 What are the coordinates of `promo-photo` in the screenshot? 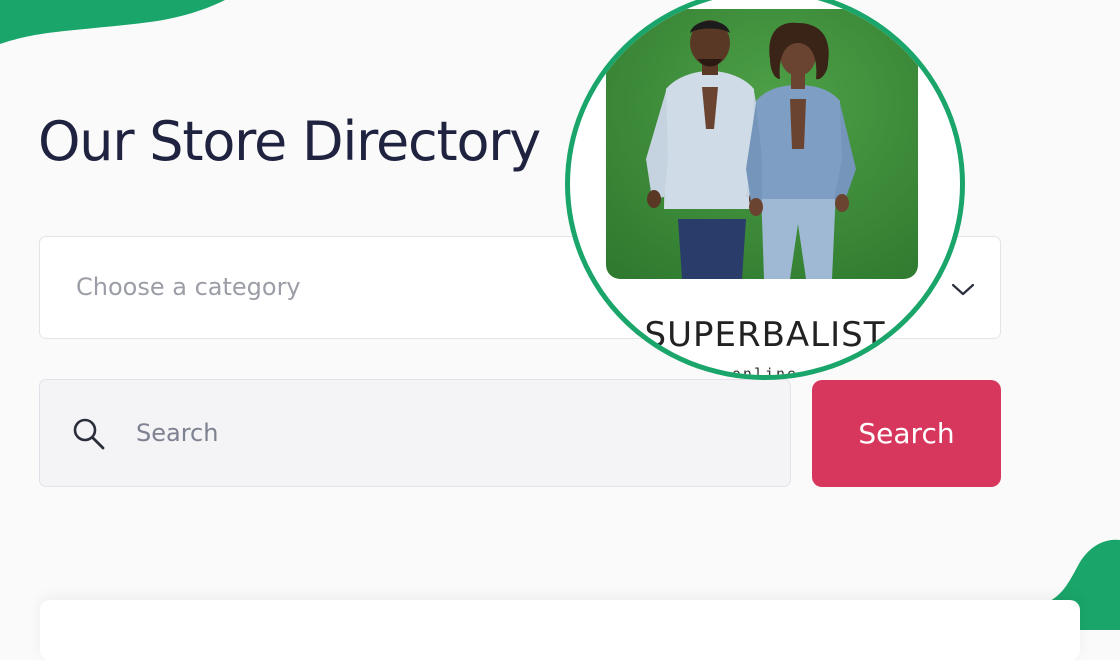 It's located at (762, 144).